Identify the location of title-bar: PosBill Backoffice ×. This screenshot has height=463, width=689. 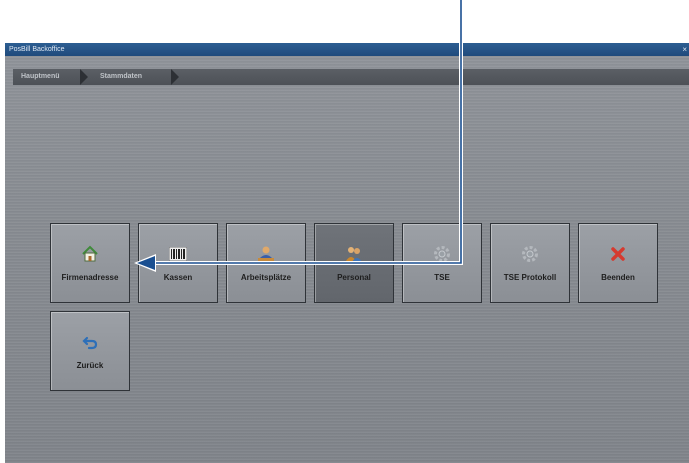
(347, 49).